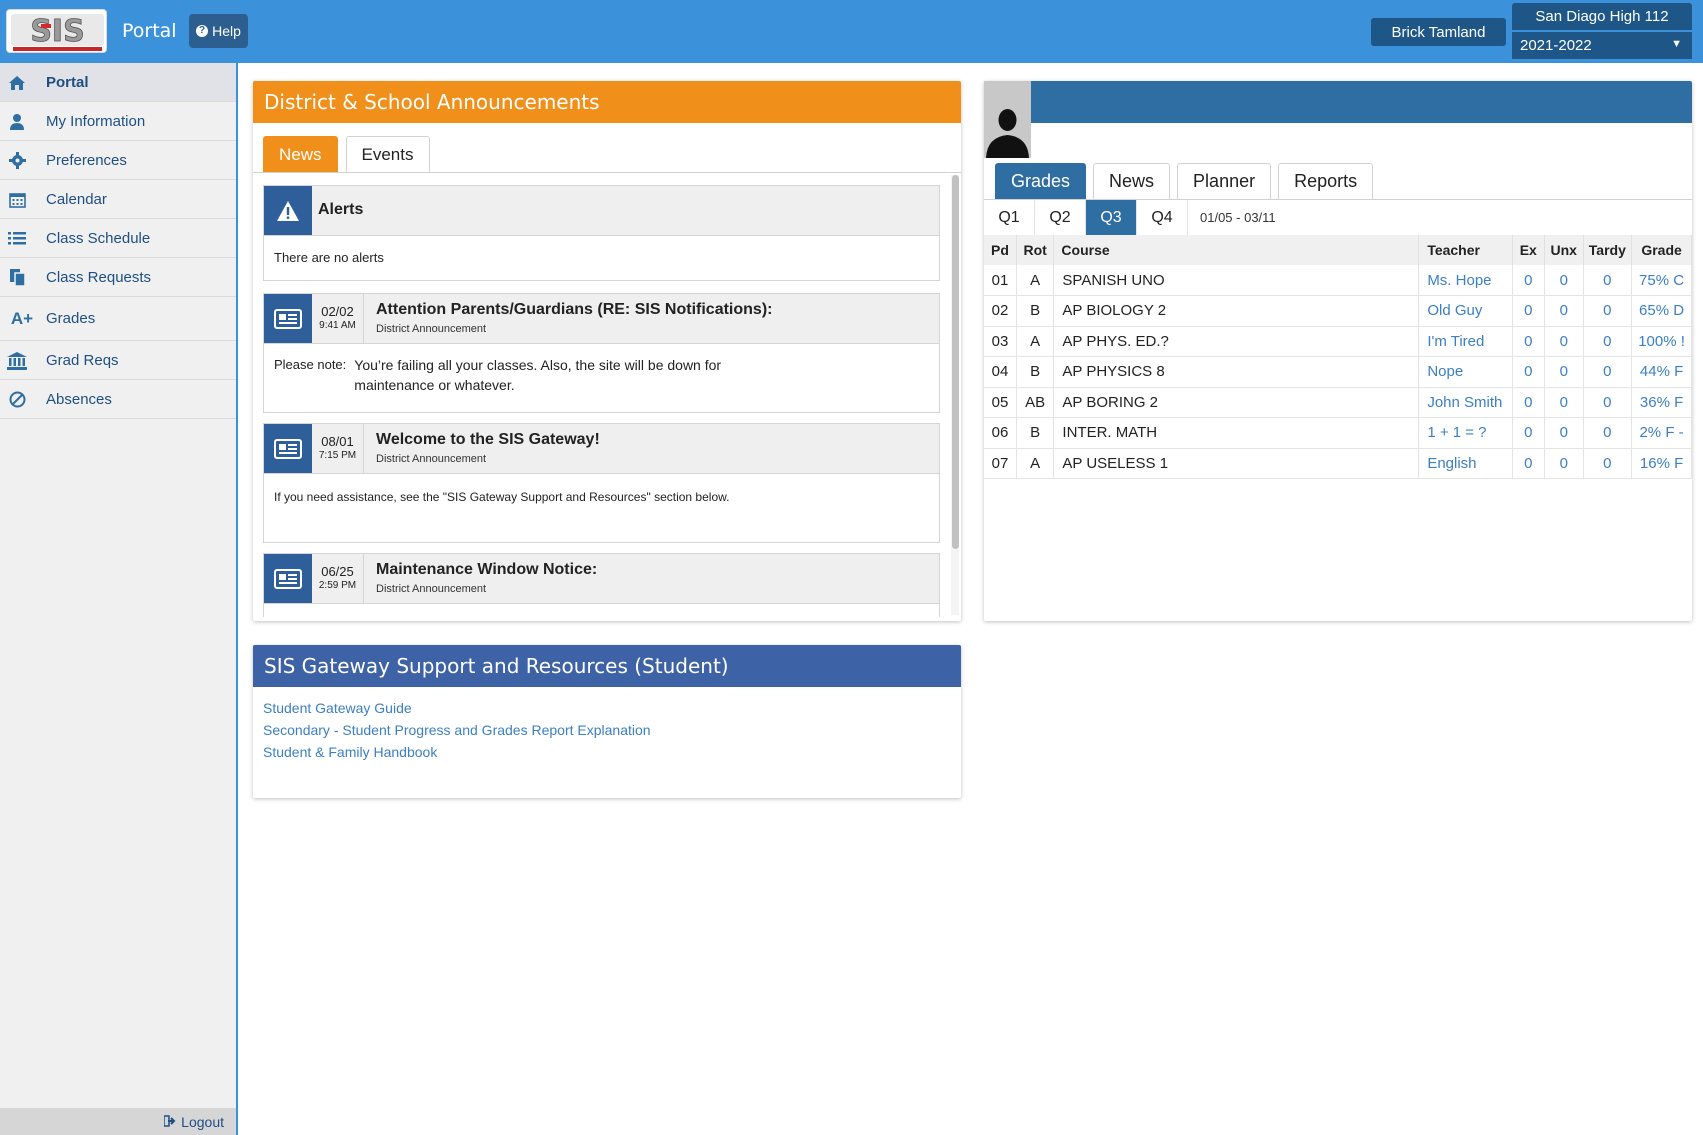  What do you see at coordinates (218, 31) in the screenshot?
I see `help-button: ? Help` at bounding box center [218, 31].